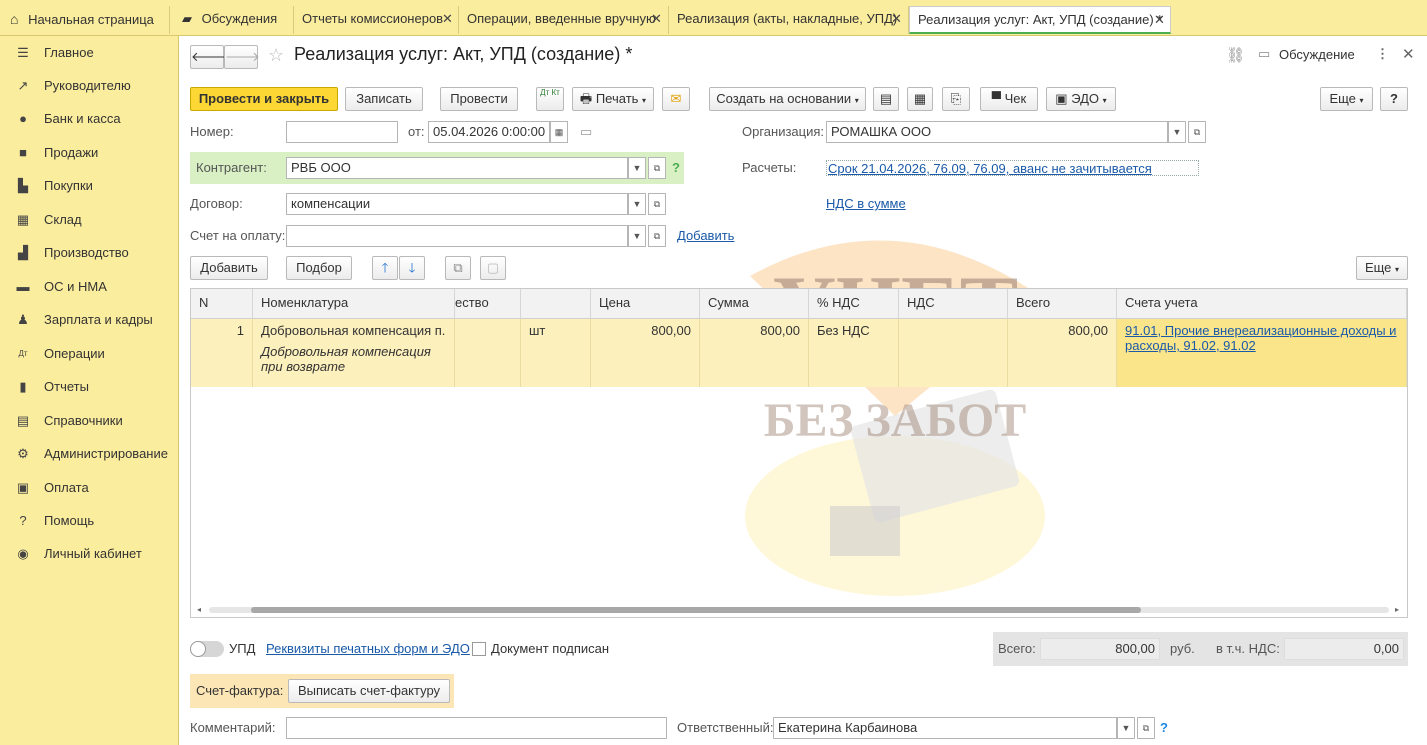 The width and height of the screenshot is (1427, 745). I want to click on column-header: Всего, so click(1062, 304).